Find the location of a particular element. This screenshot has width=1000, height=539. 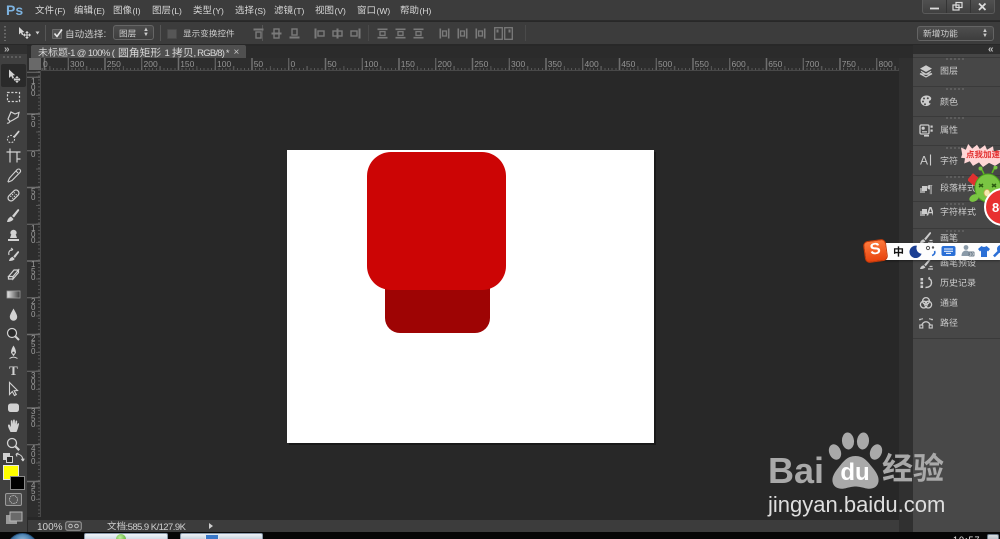

svg-text: T is located at coordinates (13, 370).